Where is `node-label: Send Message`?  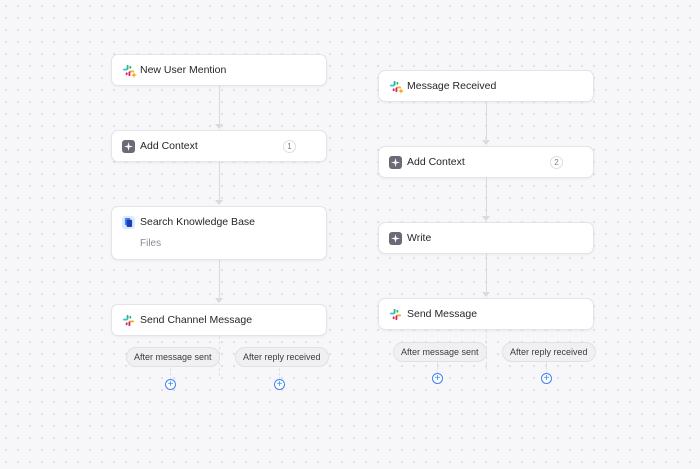
node-label: Send Message is located at coordinates (442, 314).